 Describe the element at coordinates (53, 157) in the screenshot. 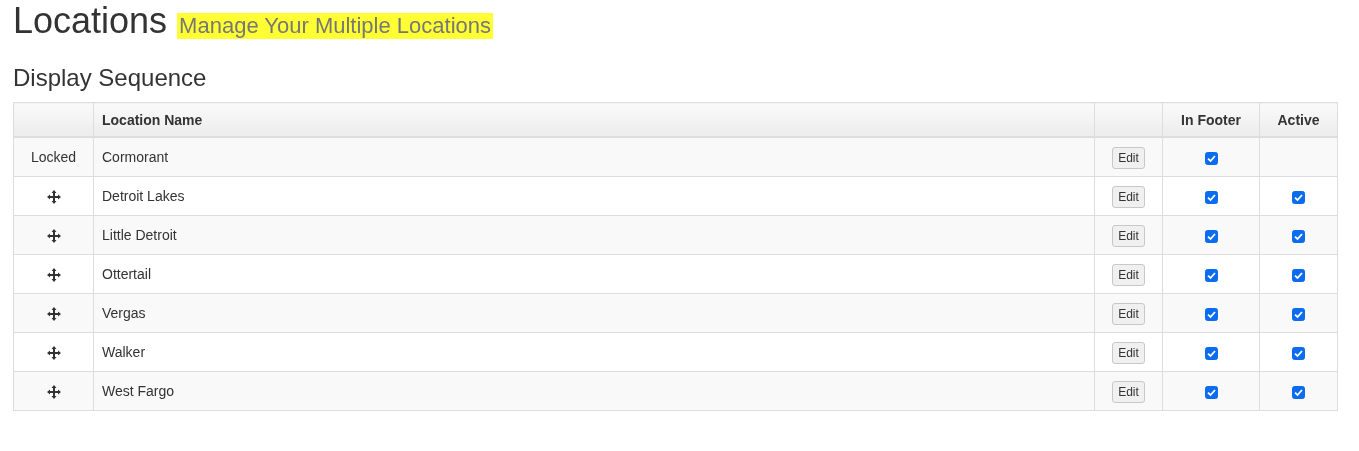

I see `locked-label: Locked` at that location.